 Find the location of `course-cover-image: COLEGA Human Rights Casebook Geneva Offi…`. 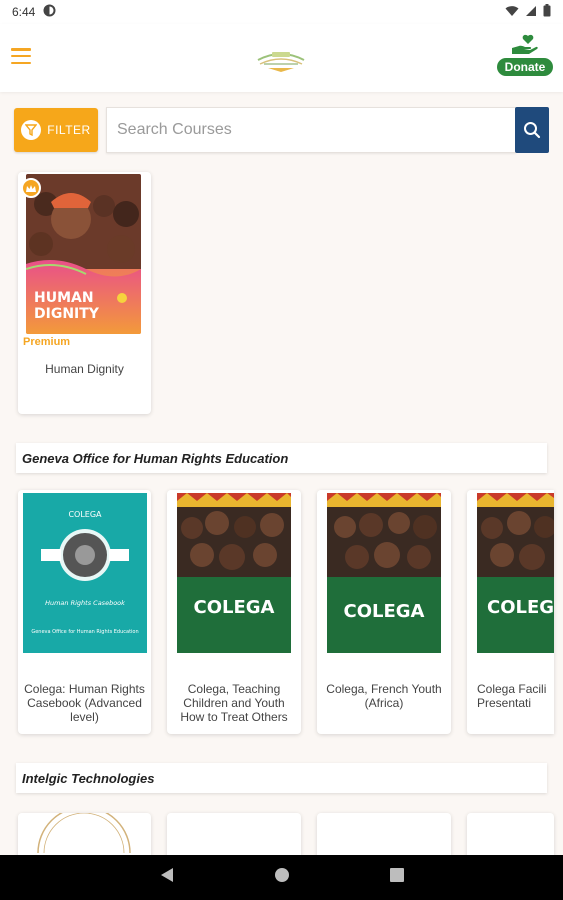

course-cover-image: COLEGA Human Rights Casebook Geneva Offi… is located at coordinates (85, 573).